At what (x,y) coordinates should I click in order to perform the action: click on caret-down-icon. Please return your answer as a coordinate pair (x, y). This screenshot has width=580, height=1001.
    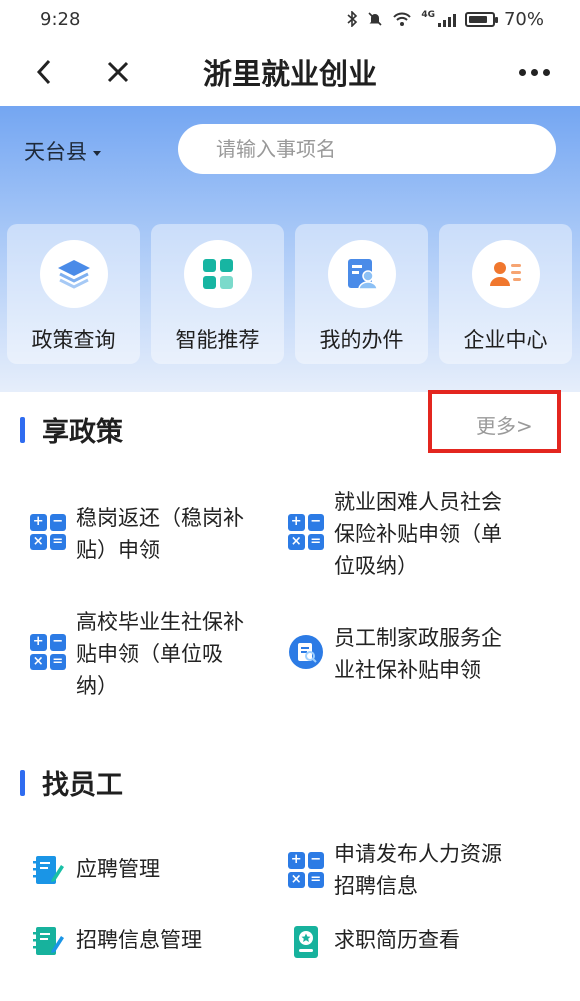
    Looking at the image, I should click on (97, 153).